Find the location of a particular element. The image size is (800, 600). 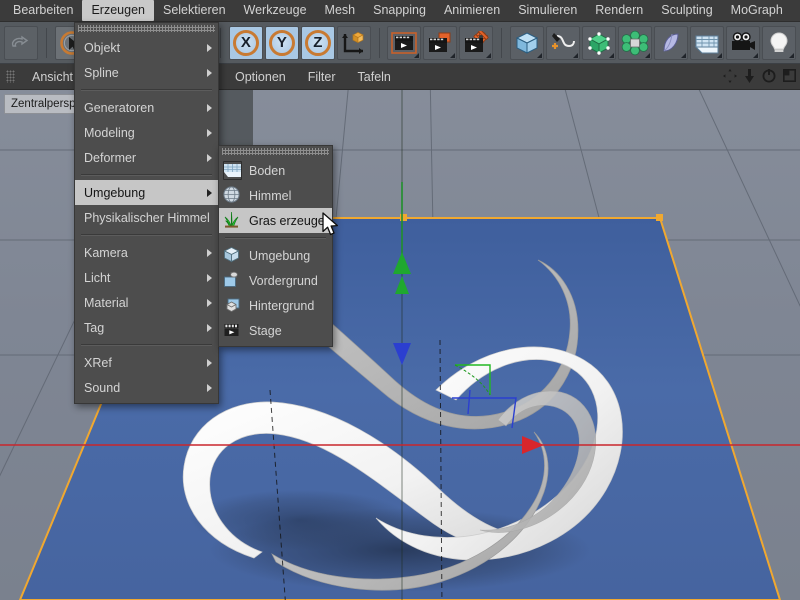

render-region-button is located at coordinates (440, 42).